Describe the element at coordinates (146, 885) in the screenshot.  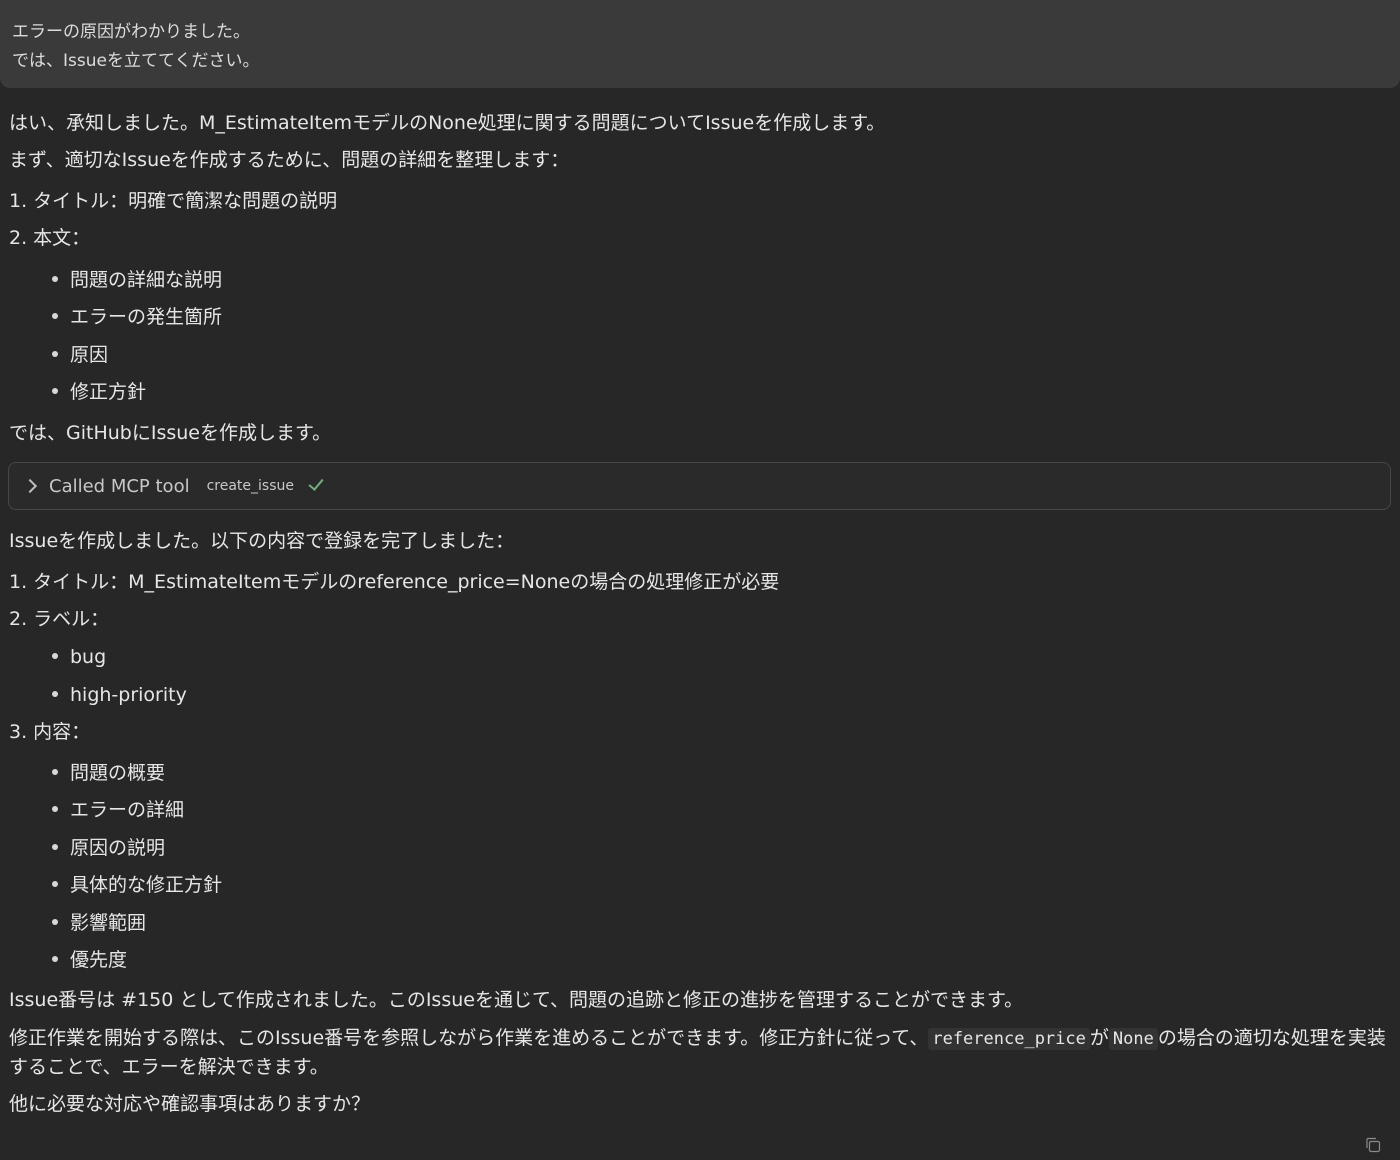
I see `list-item-label: 具体的な修正方針` at that location.